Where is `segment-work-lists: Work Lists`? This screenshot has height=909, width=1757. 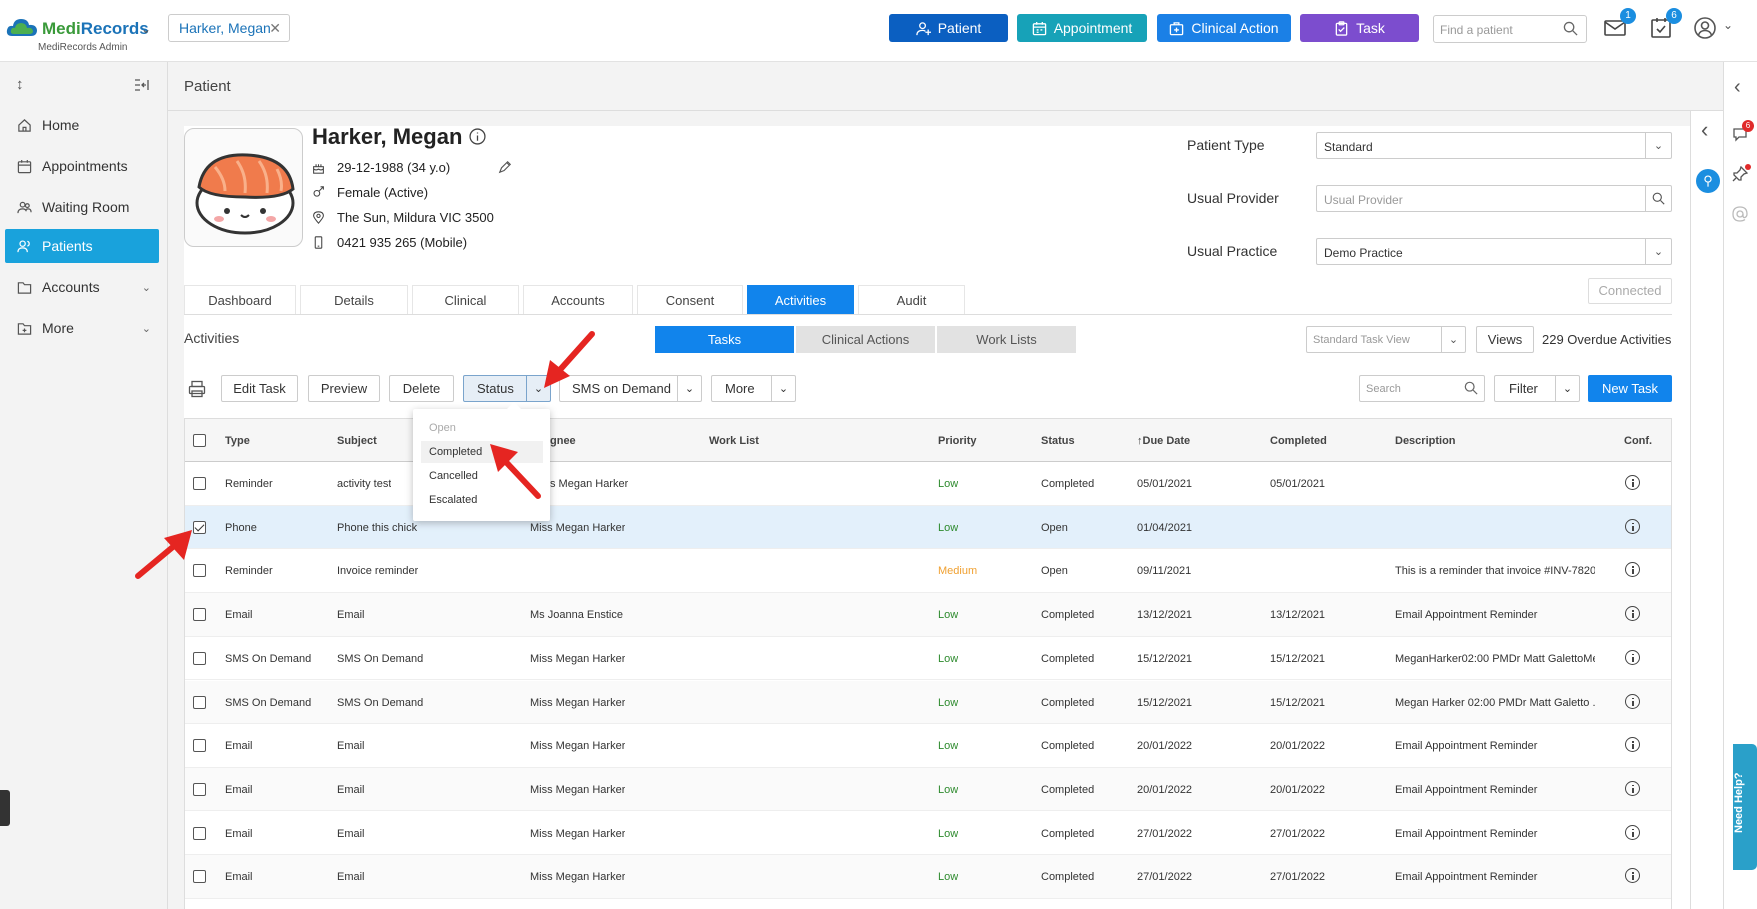 segment-work-lists: Work Lists is located at coordinates (1006, 339).